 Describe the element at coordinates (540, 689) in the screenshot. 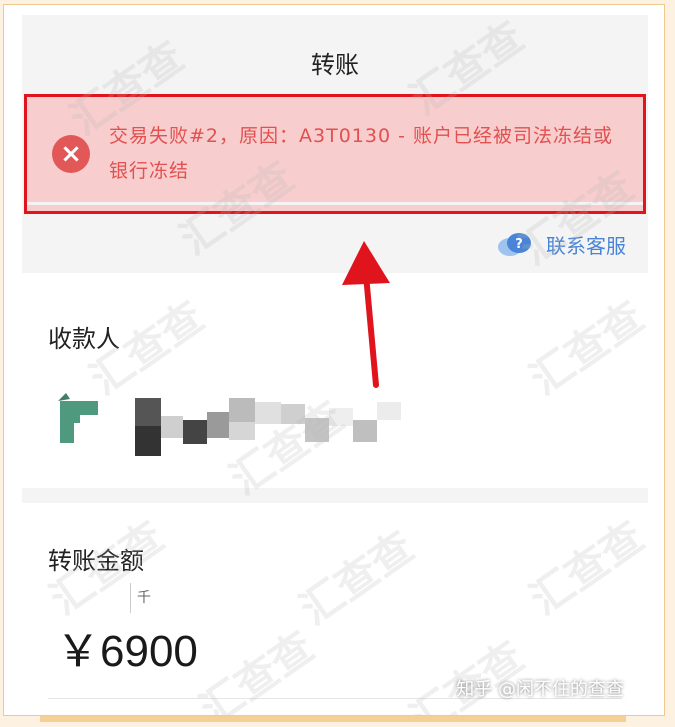

I see `footer-credit: 知乎 @闲不住的查查` at that location.